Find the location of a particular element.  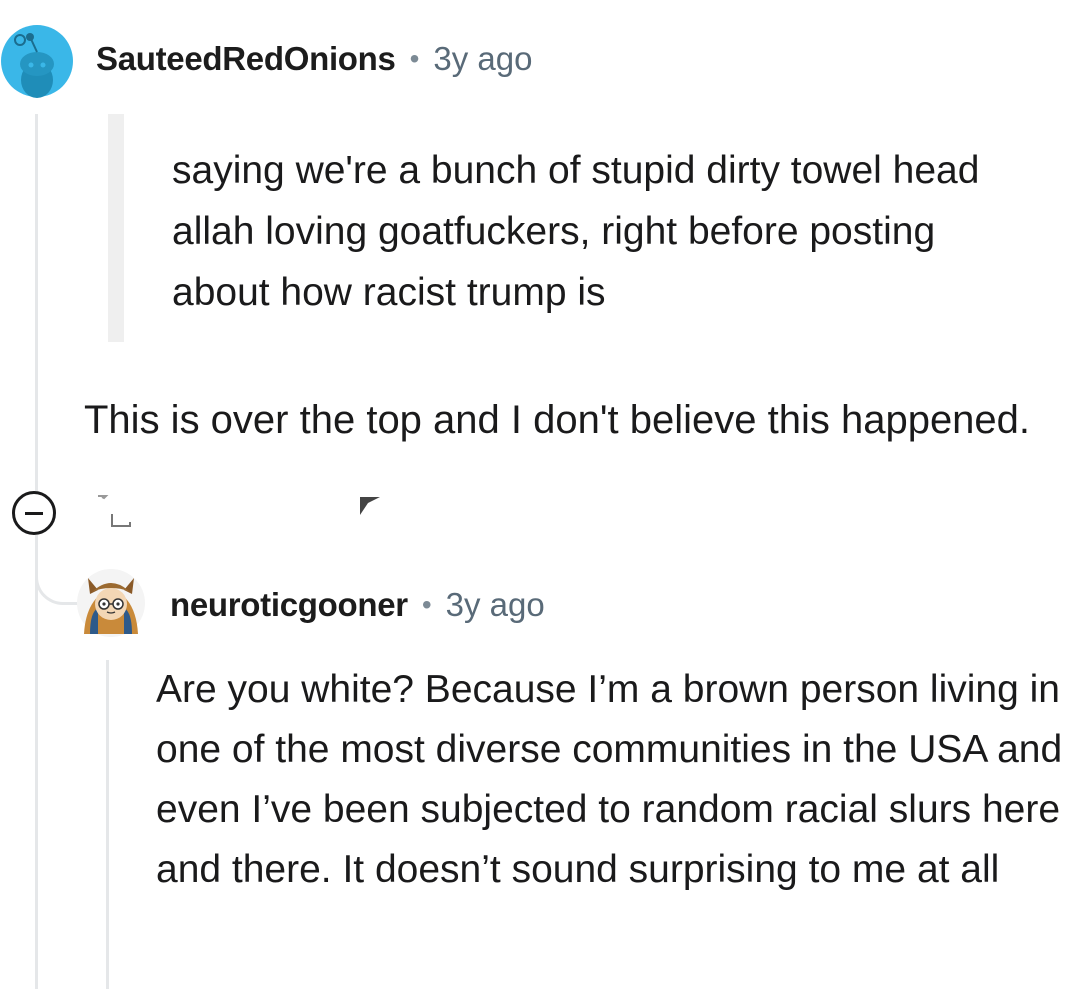

owl-hood-avatar-icon is located at coordinates (111, 603).